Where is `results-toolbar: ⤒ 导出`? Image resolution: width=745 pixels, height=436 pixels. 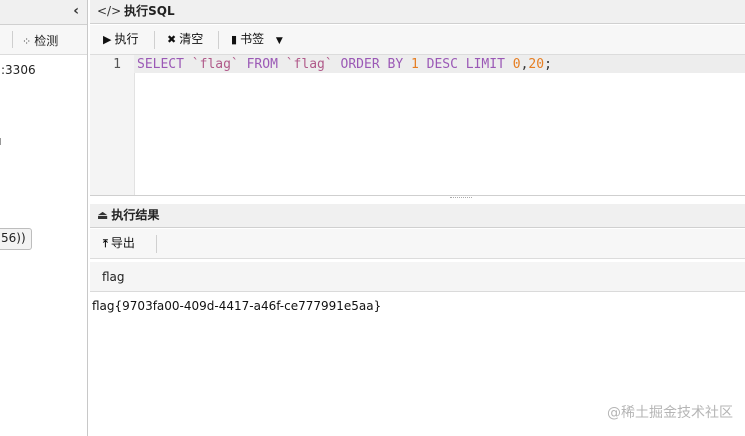
results-toolbar: ⤒ 导出 is located at coordinates (417, 244).